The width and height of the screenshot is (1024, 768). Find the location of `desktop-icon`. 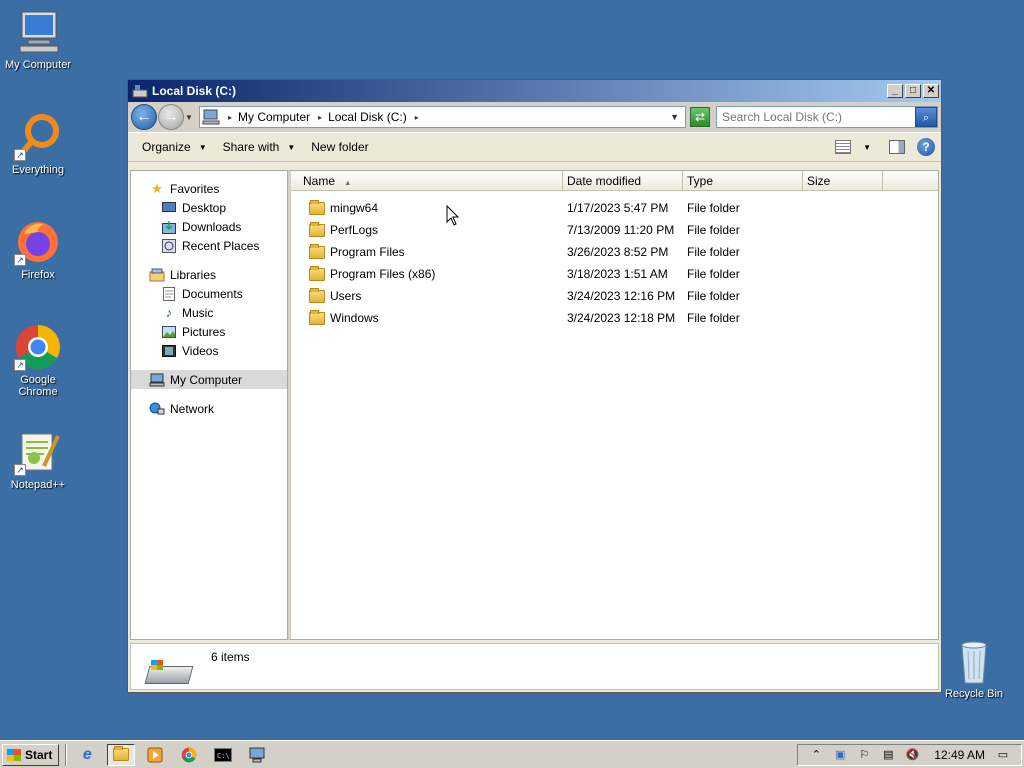

desktop-icon is located at coordinates (169, 208).